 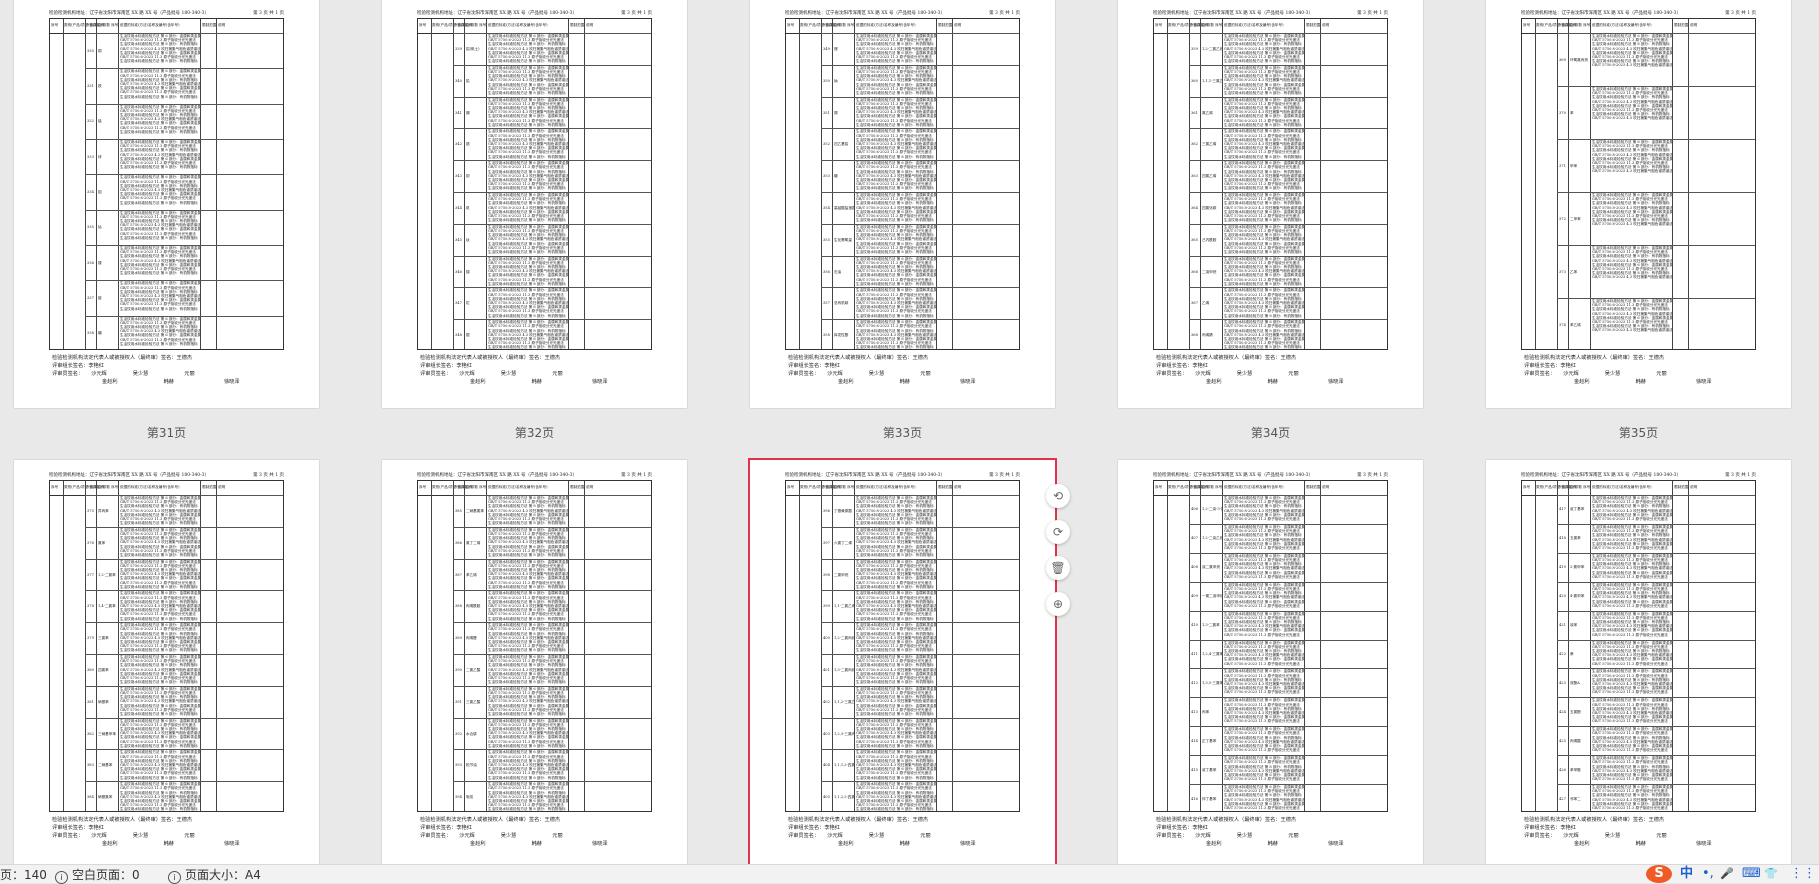 What do you see at coordinates (814, 366) in the screenshot?
I see `sig-leader: 评审组长签名：李艳红` at bounding box center [814, 366].